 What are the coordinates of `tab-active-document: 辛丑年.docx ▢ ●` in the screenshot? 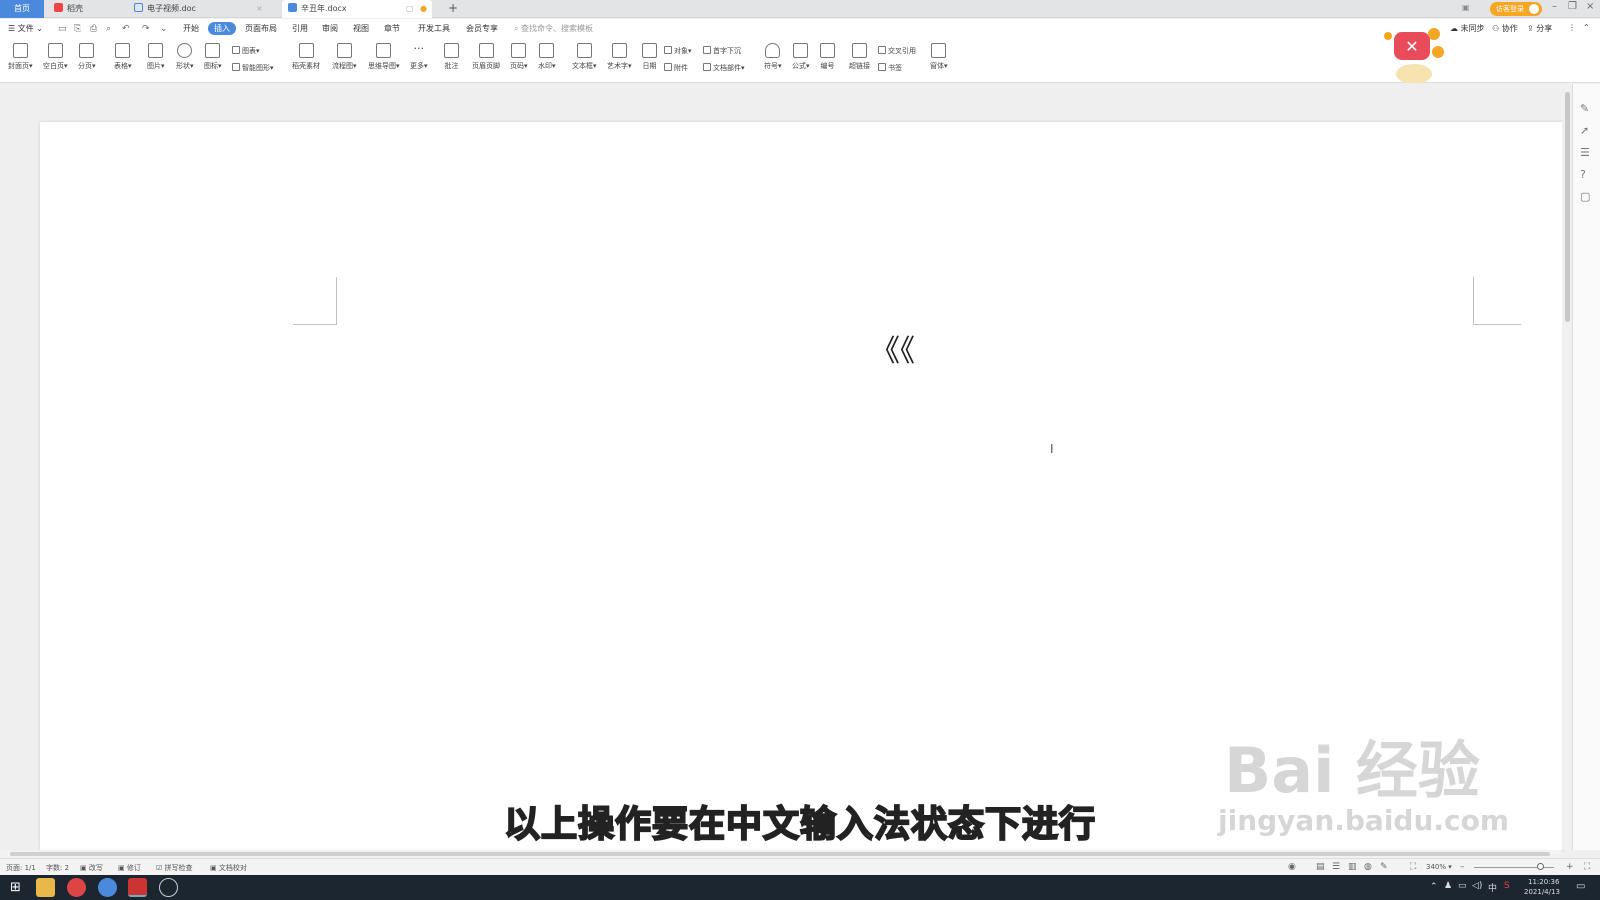 It's located at (357, 9).